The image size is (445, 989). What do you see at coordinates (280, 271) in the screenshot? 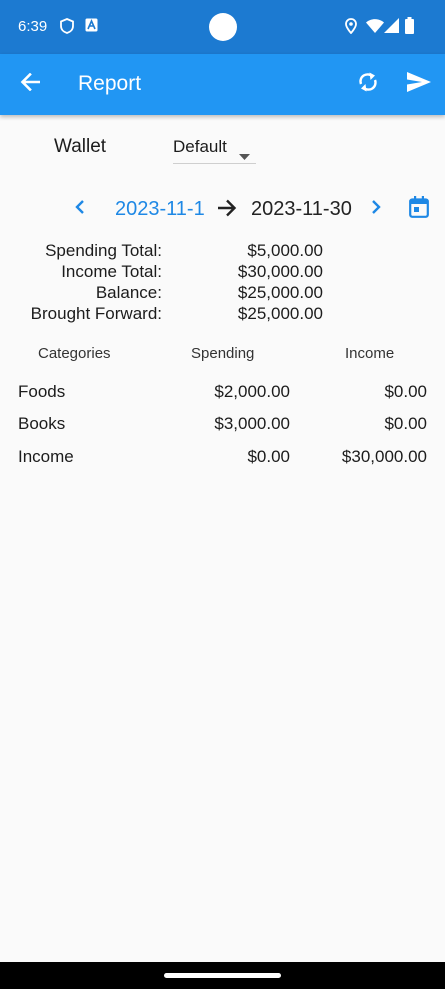
I see `income-total-value: $30,000.00` at bounding box center [280, 271].